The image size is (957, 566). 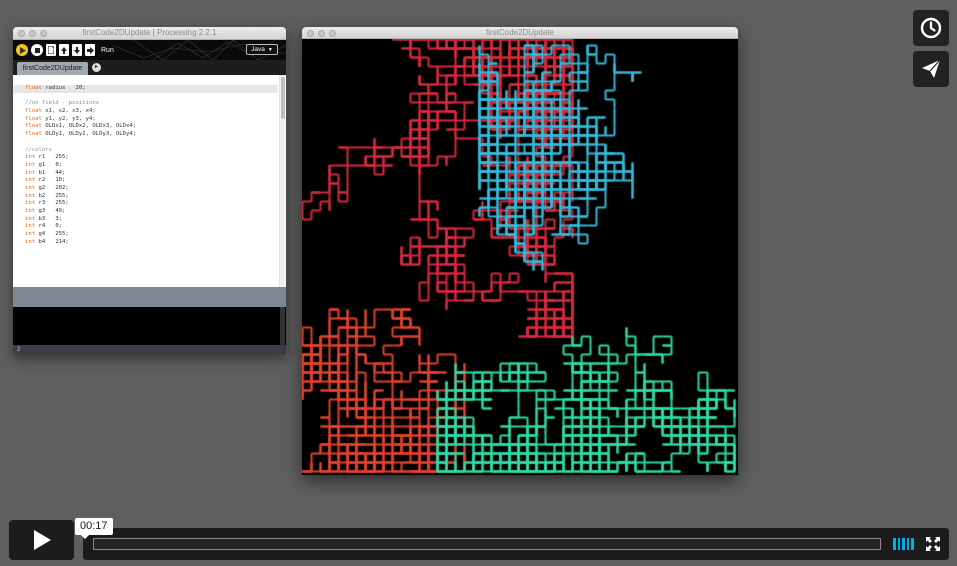 I want to click on code-line: int r1 255;, so click(x=80, y=158).